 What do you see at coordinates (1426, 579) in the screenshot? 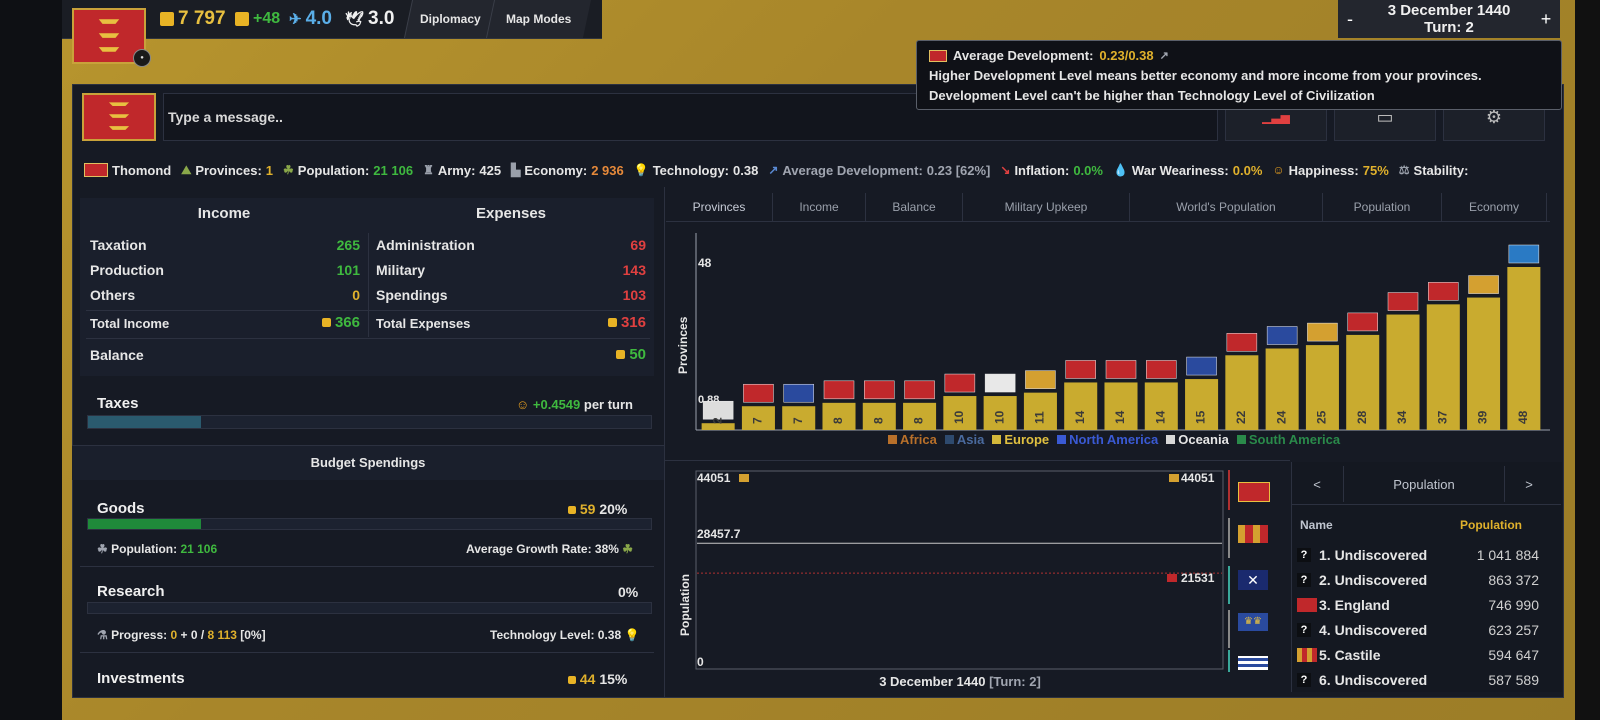
I see `table-row: ? 2. Undiscovered 863 372` at bounding box center [1426, 579].